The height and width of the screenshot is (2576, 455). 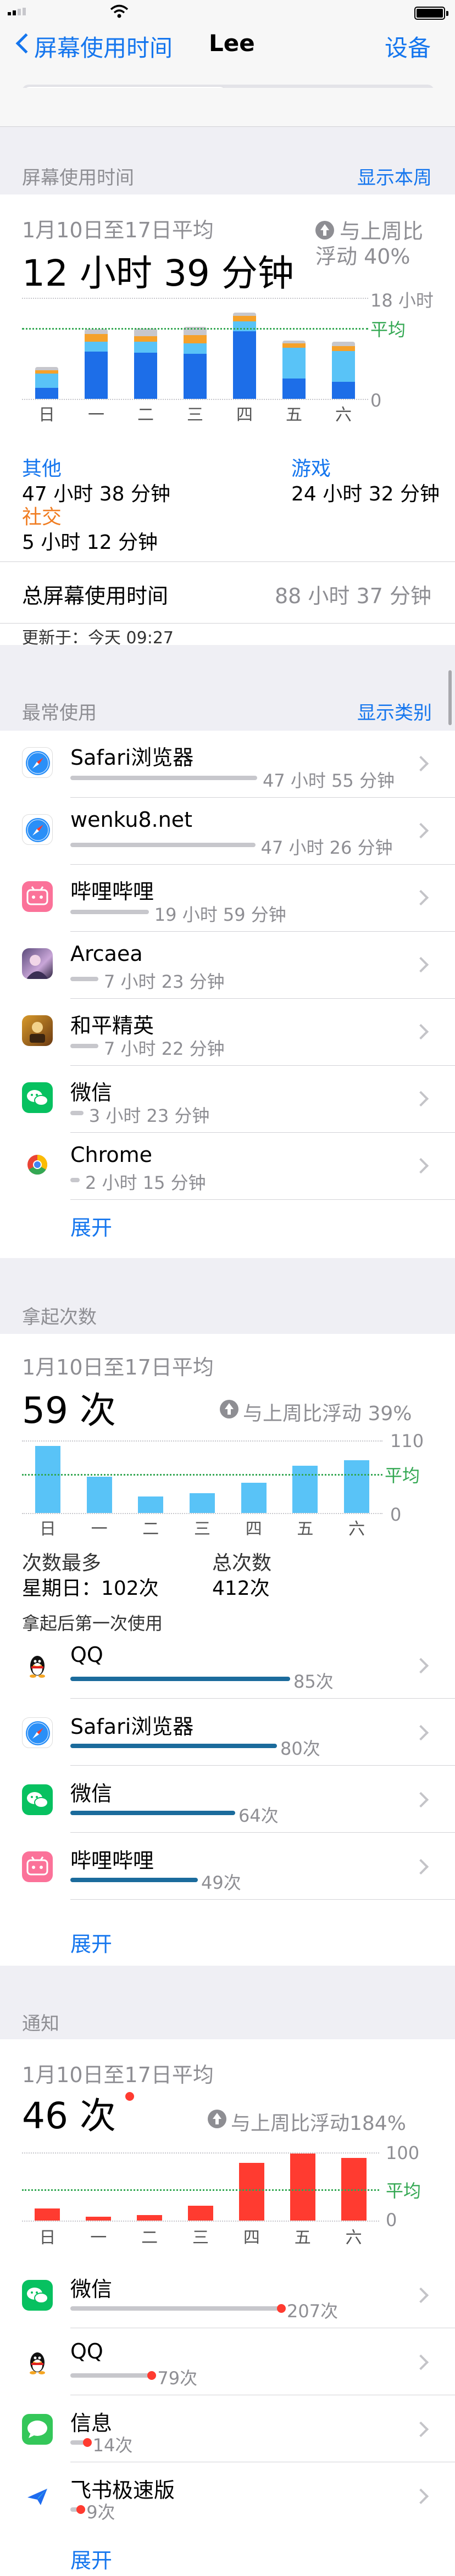 I want to click on app-count: 79次, so click(x=177, y=2378).